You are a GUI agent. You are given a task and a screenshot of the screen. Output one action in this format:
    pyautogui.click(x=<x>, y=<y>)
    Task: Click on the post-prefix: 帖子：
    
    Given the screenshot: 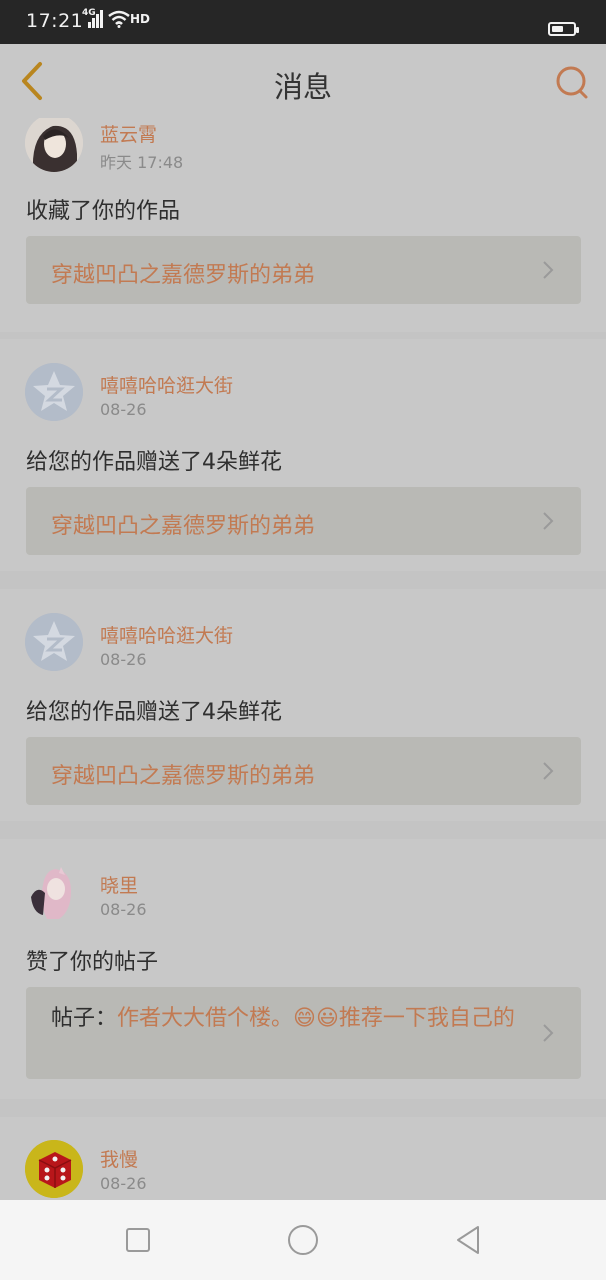 What is the action you would take?
    pyautogui.click(x=84, y=1018)
    